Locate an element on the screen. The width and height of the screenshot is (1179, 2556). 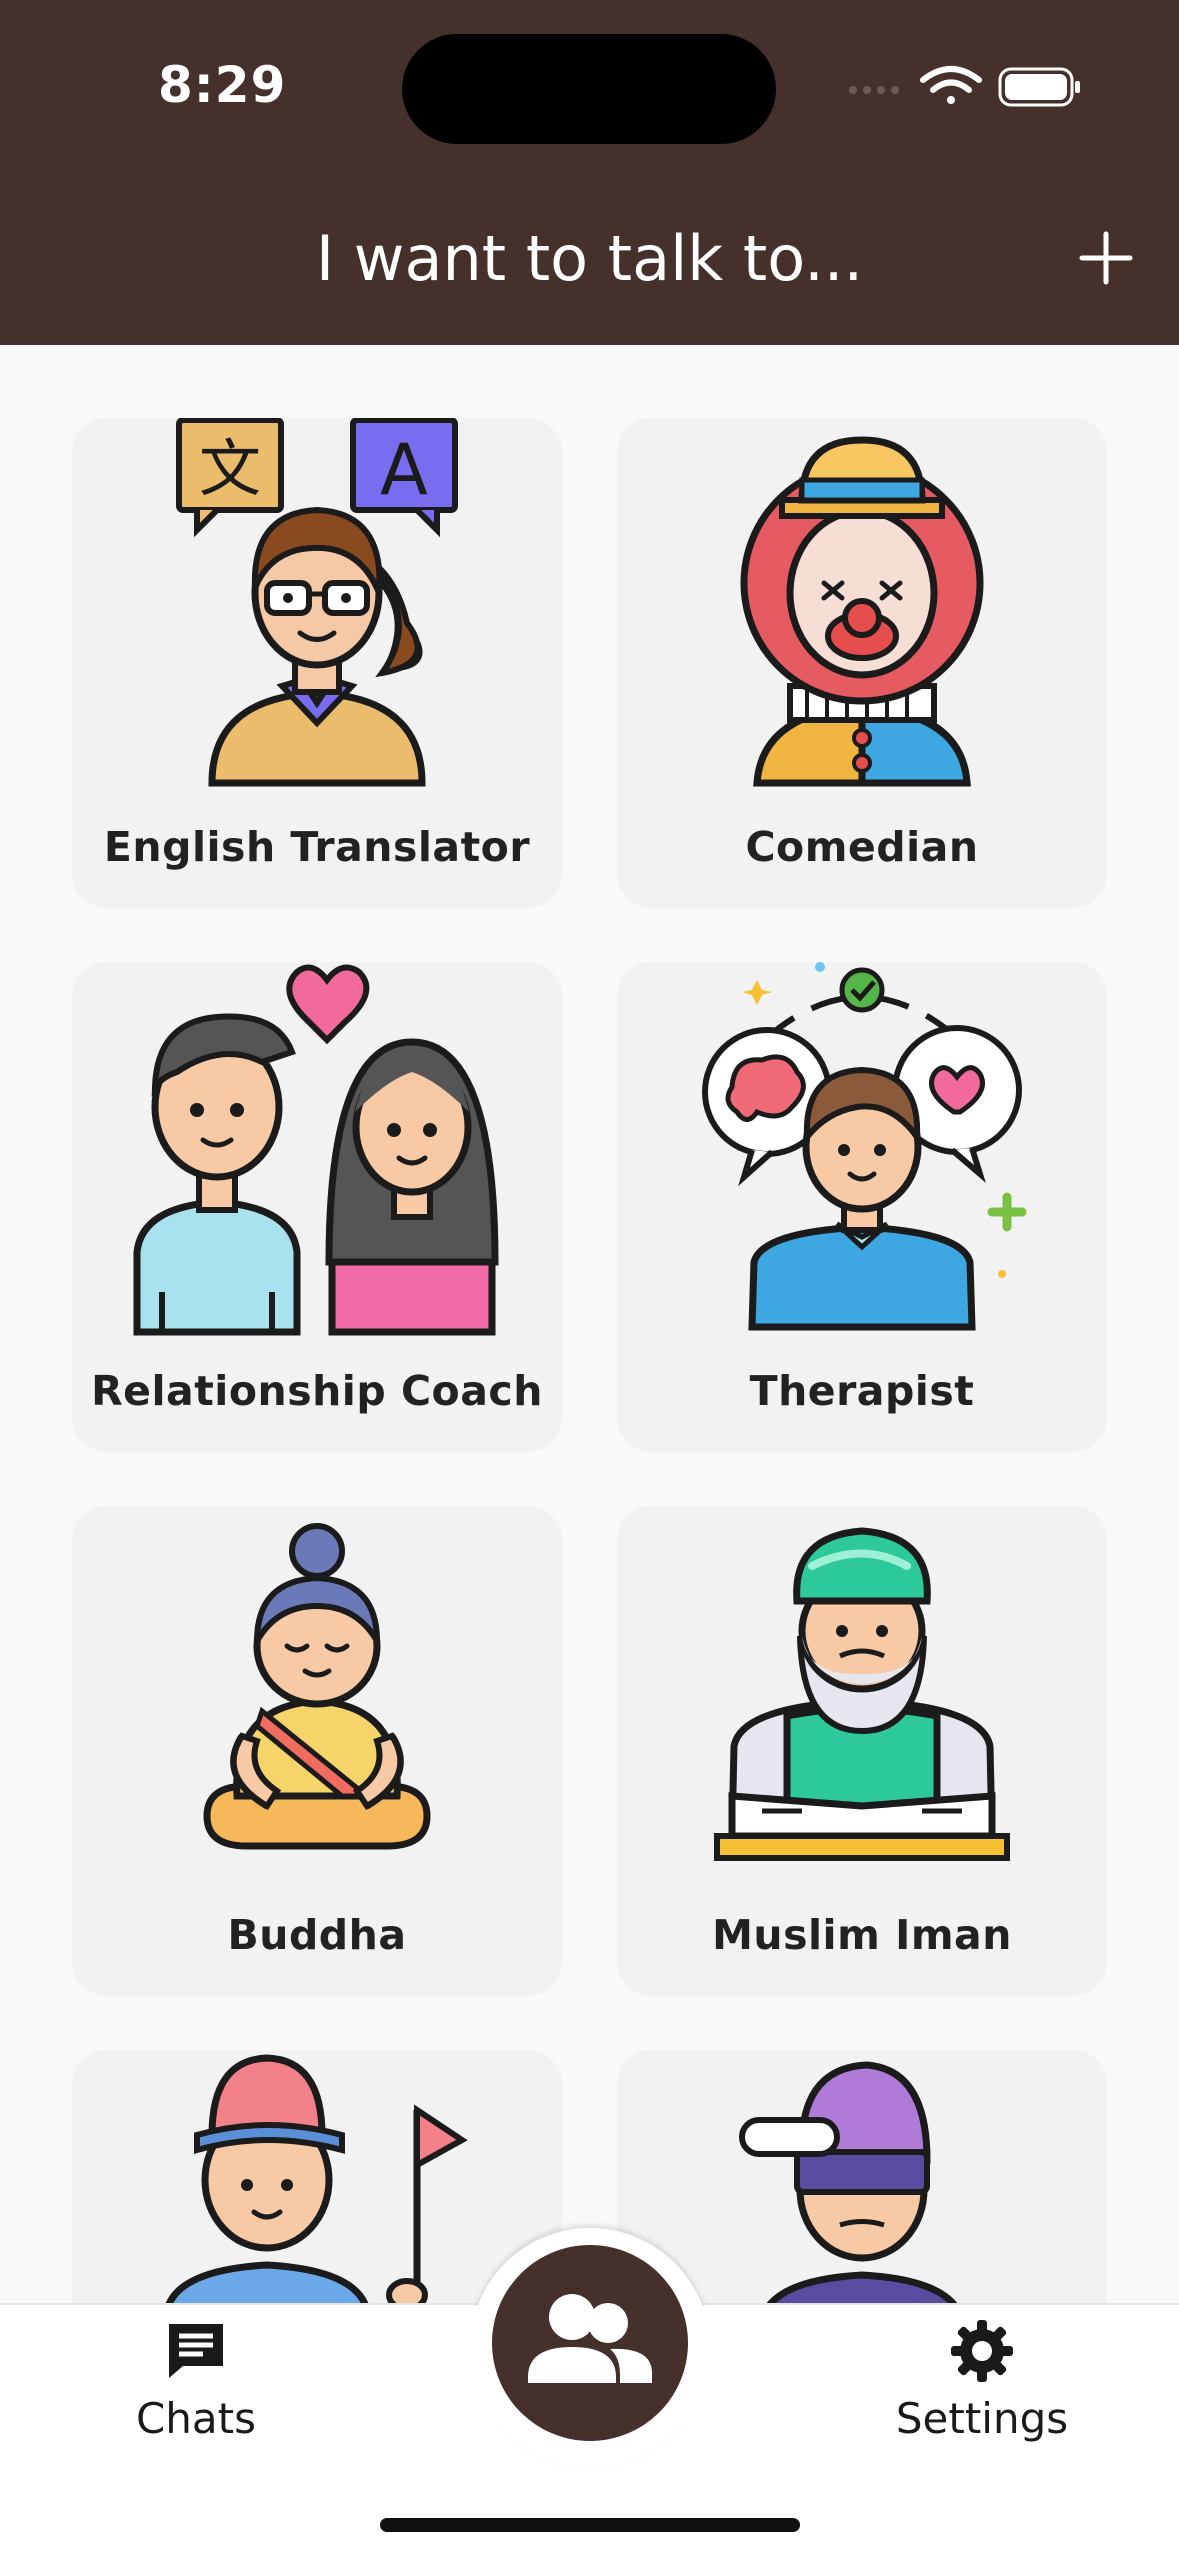
signal-icon is located at coordinates (874, 90).